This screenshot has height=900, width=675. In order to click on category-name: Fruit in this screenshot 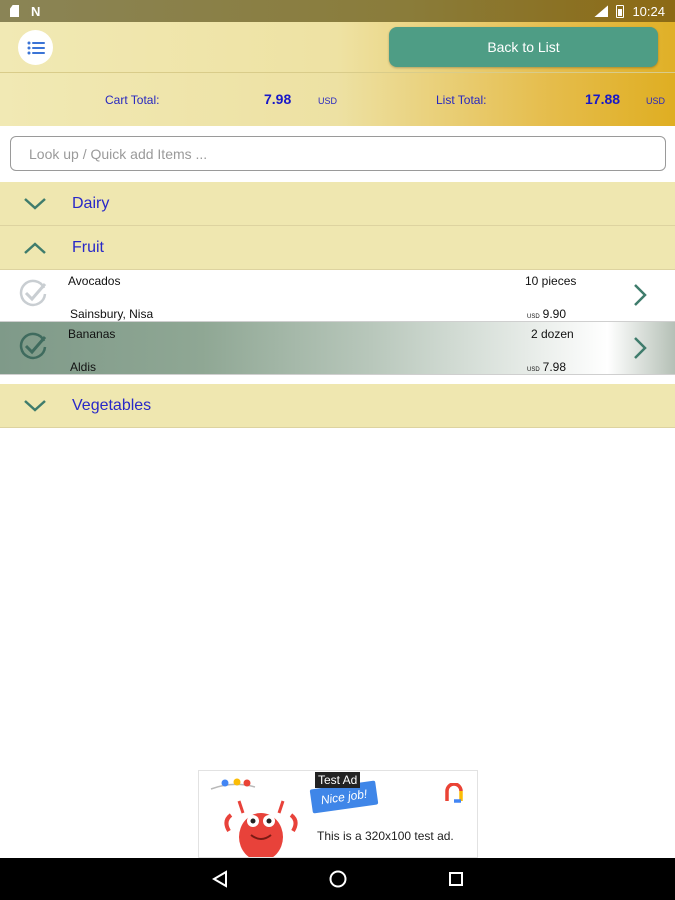, I will do `click(88, 247)`.